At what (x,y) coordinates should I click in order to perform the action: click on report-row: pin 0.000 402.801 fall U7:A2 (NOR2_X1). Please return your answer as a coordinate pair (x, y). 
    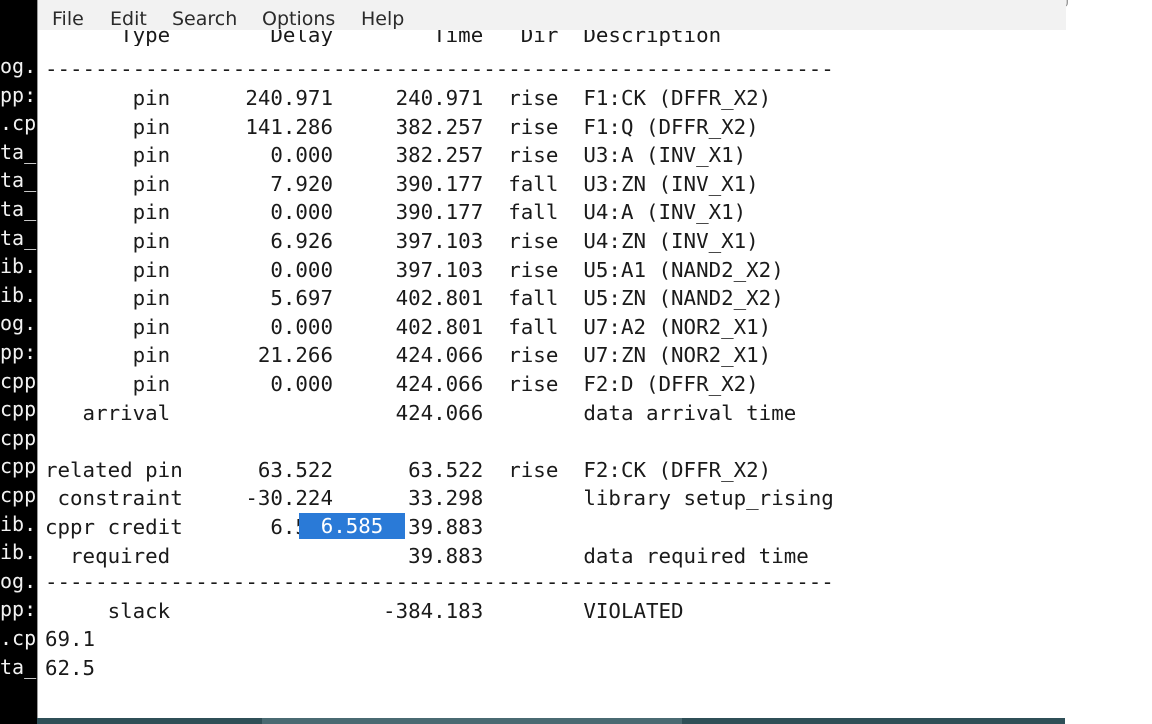
    Looking at the image, I should click on (408, 326).